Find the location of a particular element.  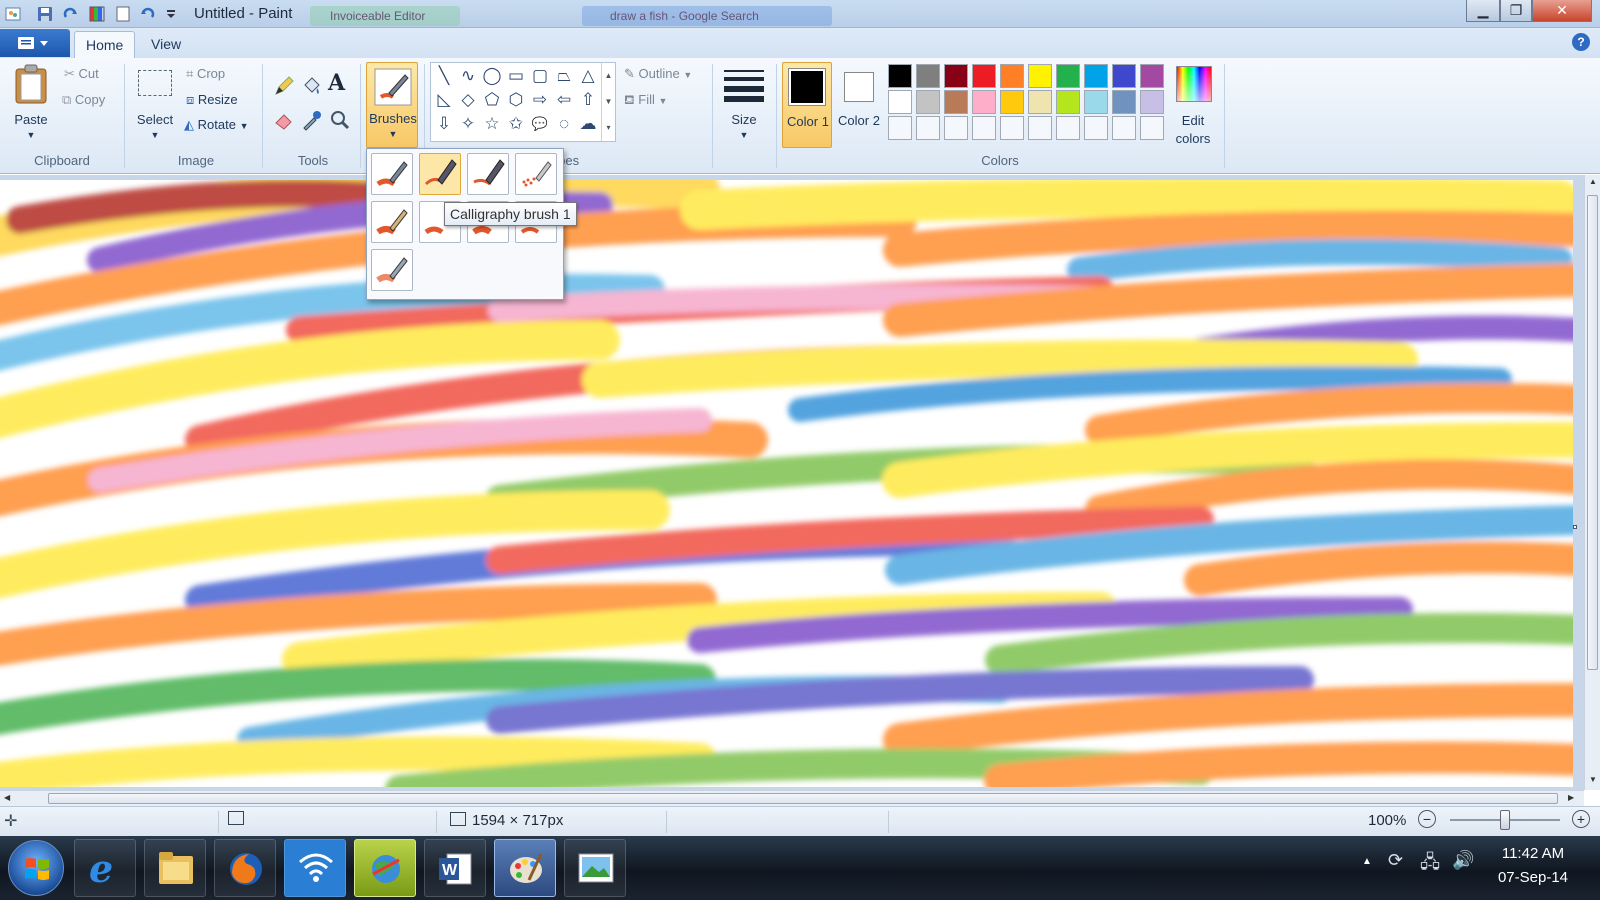

oil-brush-option is located at coordinates (392, 222).